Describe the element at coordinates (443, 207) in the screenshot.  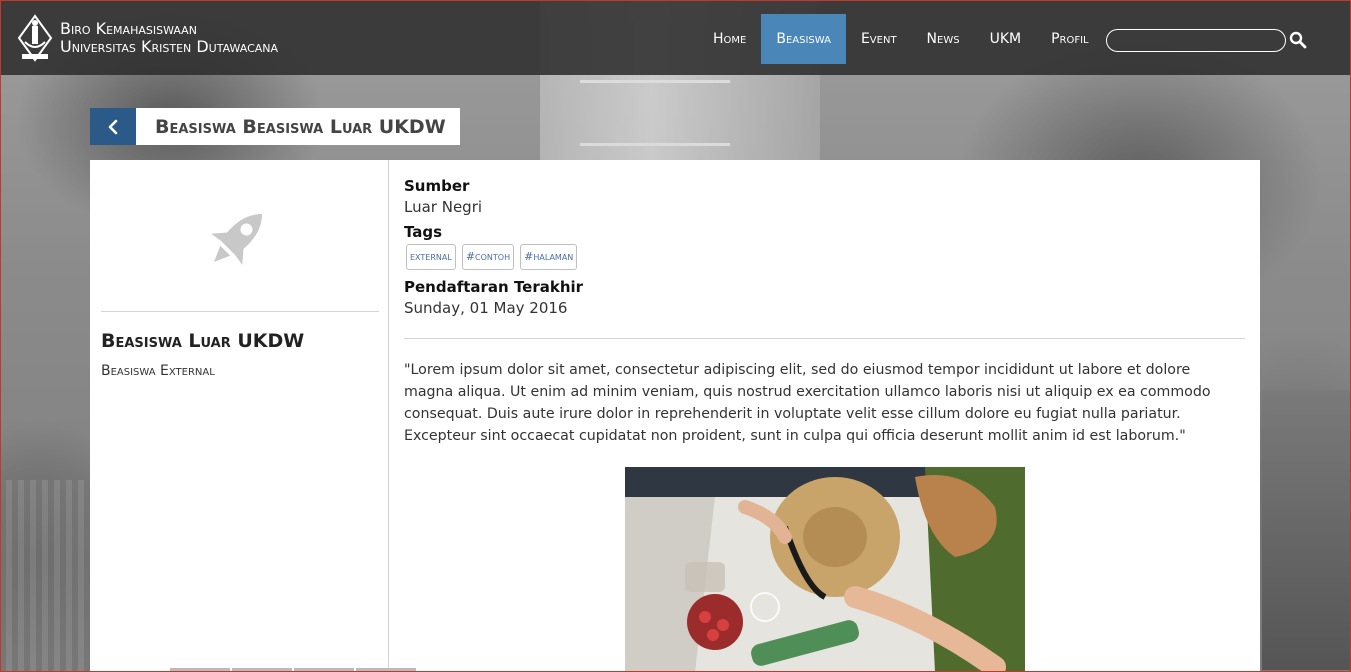
I see `sumber-value: Luar Negri` at that location.